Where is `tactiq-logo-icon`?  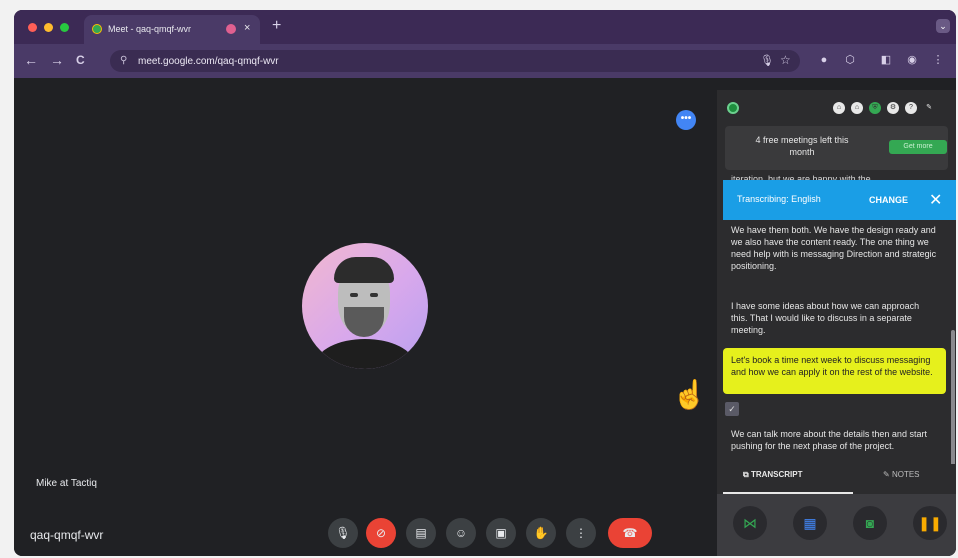
tactiq-logo-icon is located at coordinates (733, 108).